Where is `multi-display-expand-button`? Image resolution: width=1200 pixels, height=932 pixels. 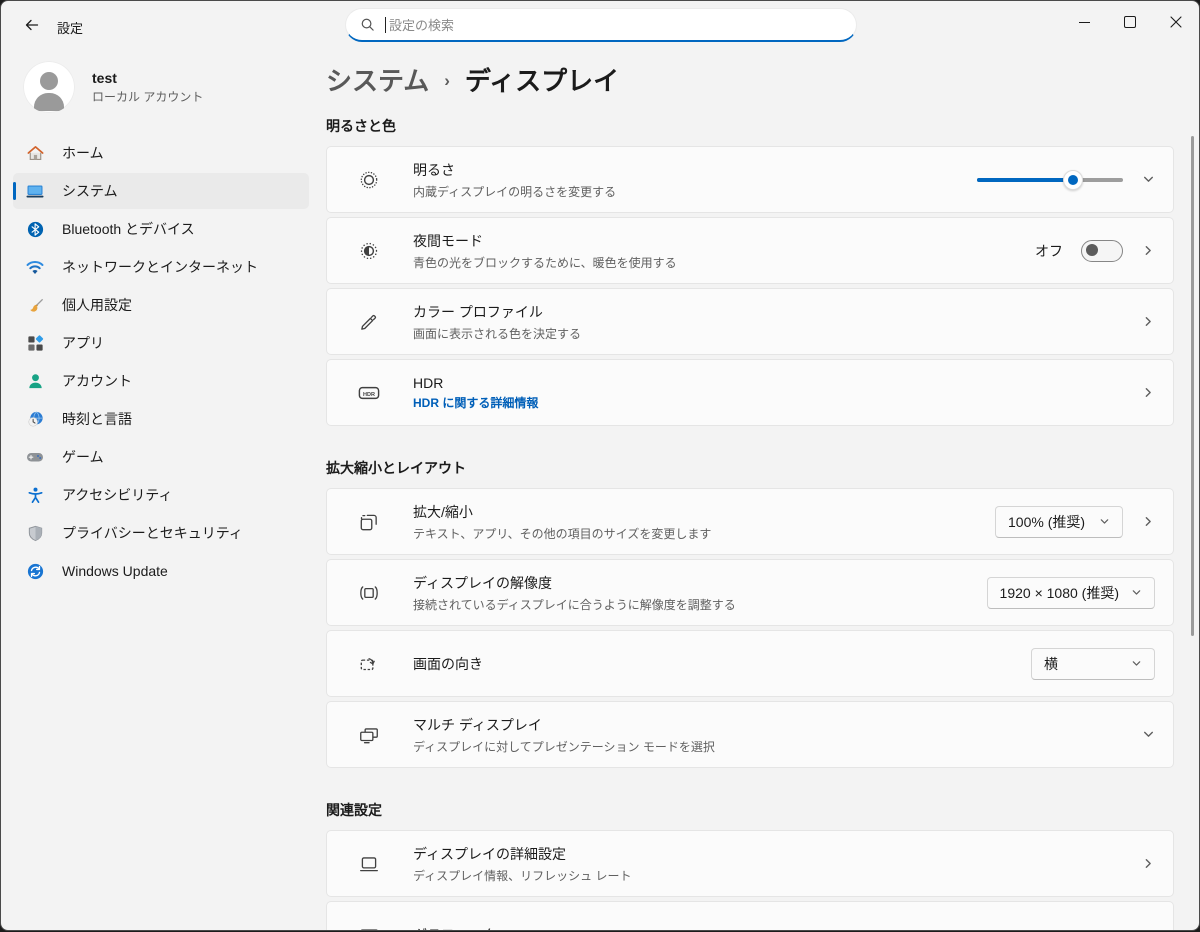
multi-display-expand-button is located at coordinates (1148, 735).